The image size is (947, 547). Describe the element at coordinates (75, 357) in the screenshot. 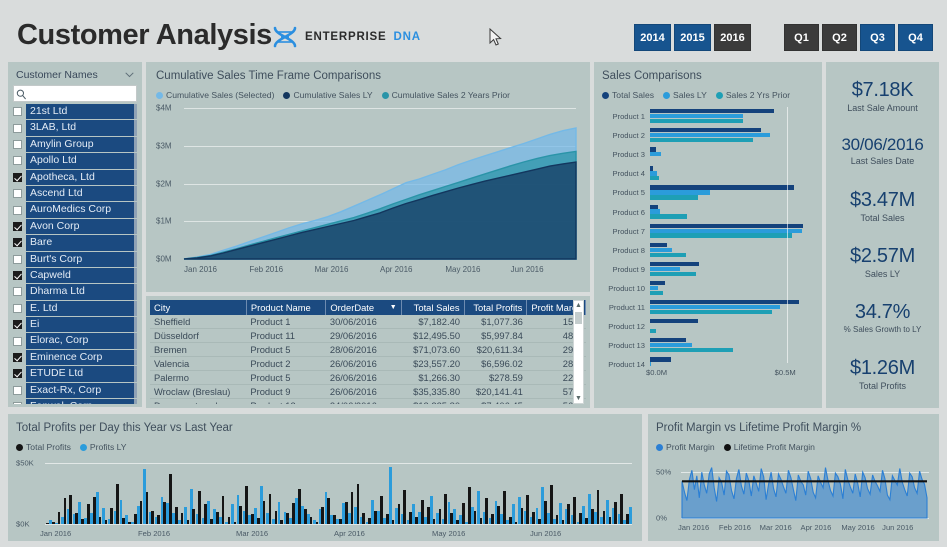

I see `customer-list-item: Eminence Corp` at that location.